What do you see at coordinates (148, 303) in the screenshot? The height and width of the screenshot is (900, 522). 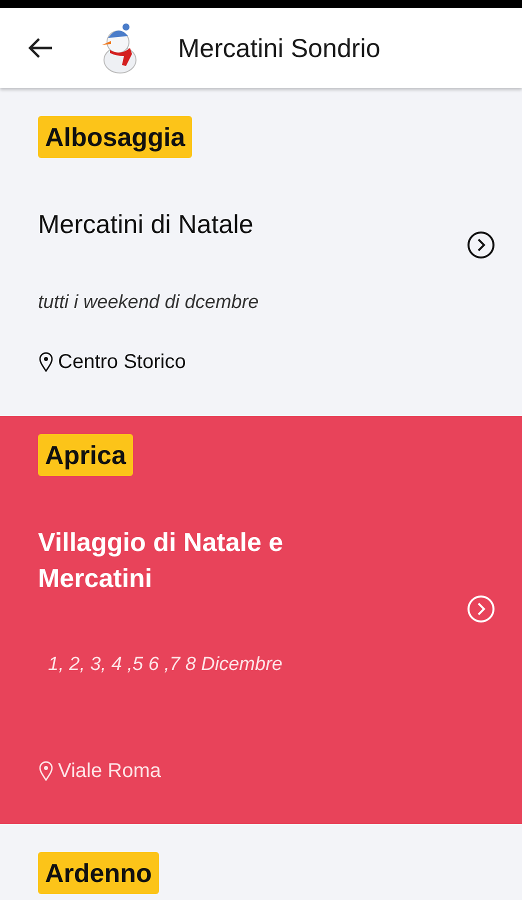 I see `event-dates: tutti i weekend di dcembre` at bounding box center [148, 303].